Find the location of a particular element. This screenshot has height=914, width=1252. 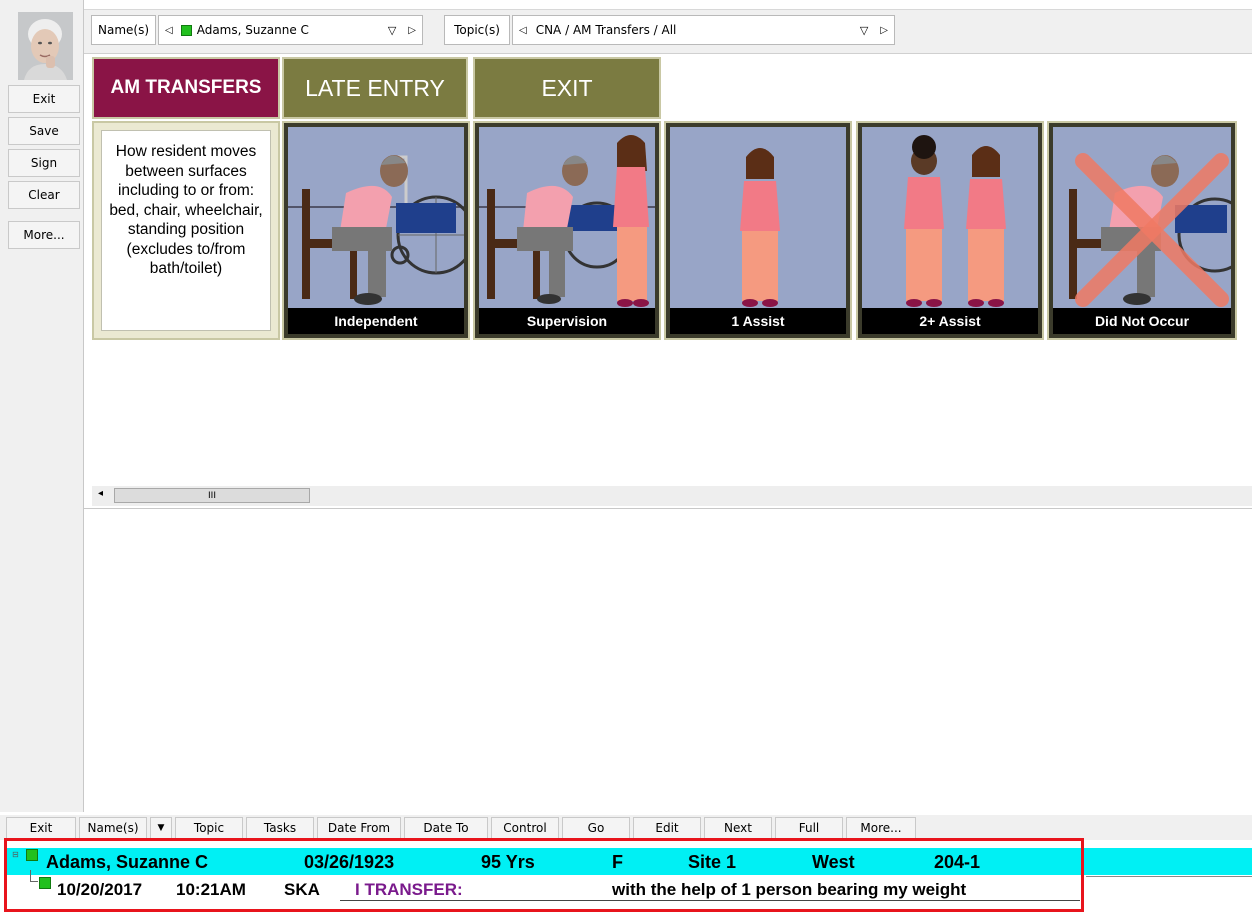

sign-button: Sign is located at coordinates (44, 163).